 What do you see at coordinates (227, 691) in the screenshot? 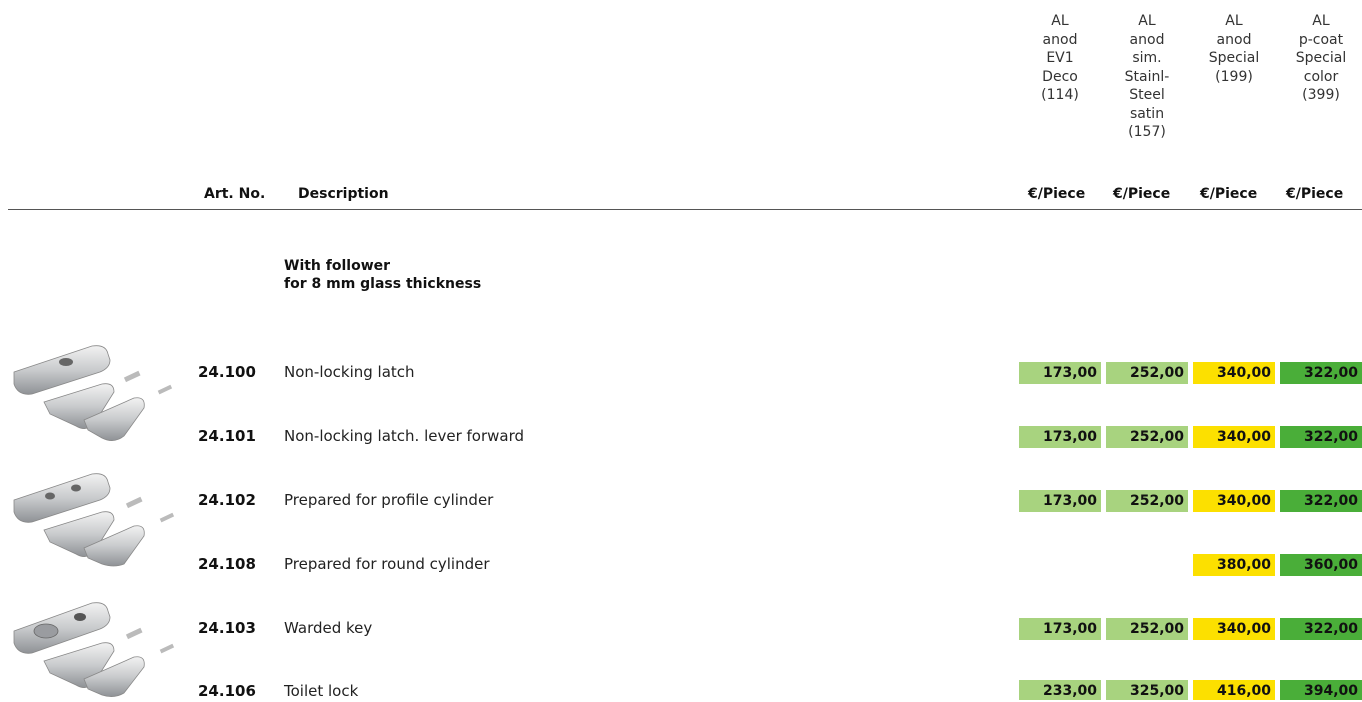
I see `art-no-24-106: 24.106` at bounding box center [227, 691].